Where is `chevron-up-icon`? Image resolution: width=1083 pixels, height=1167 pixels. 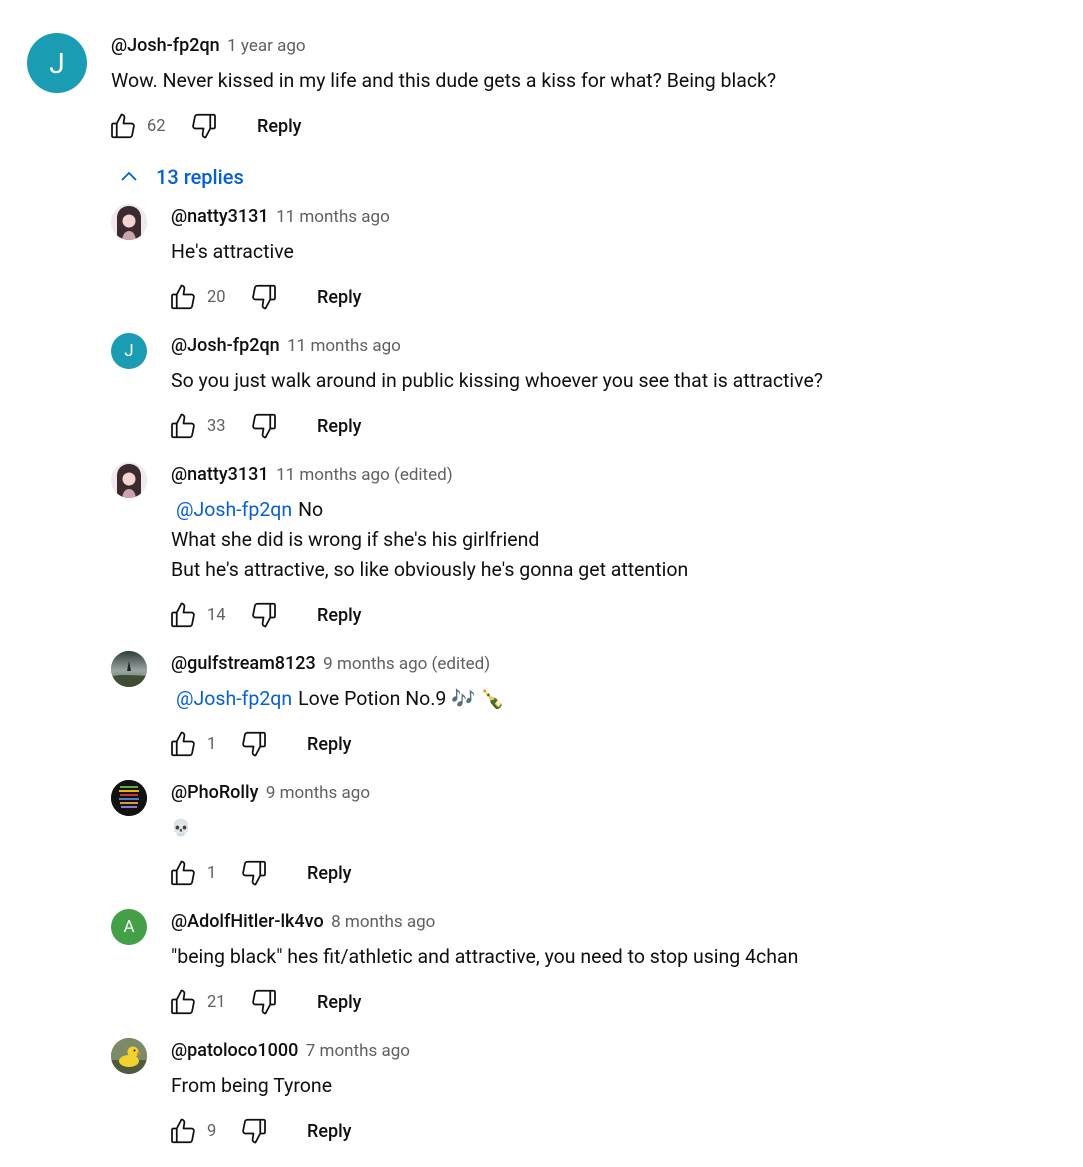 chevron-up-icon is located at coordinates (129, 176).